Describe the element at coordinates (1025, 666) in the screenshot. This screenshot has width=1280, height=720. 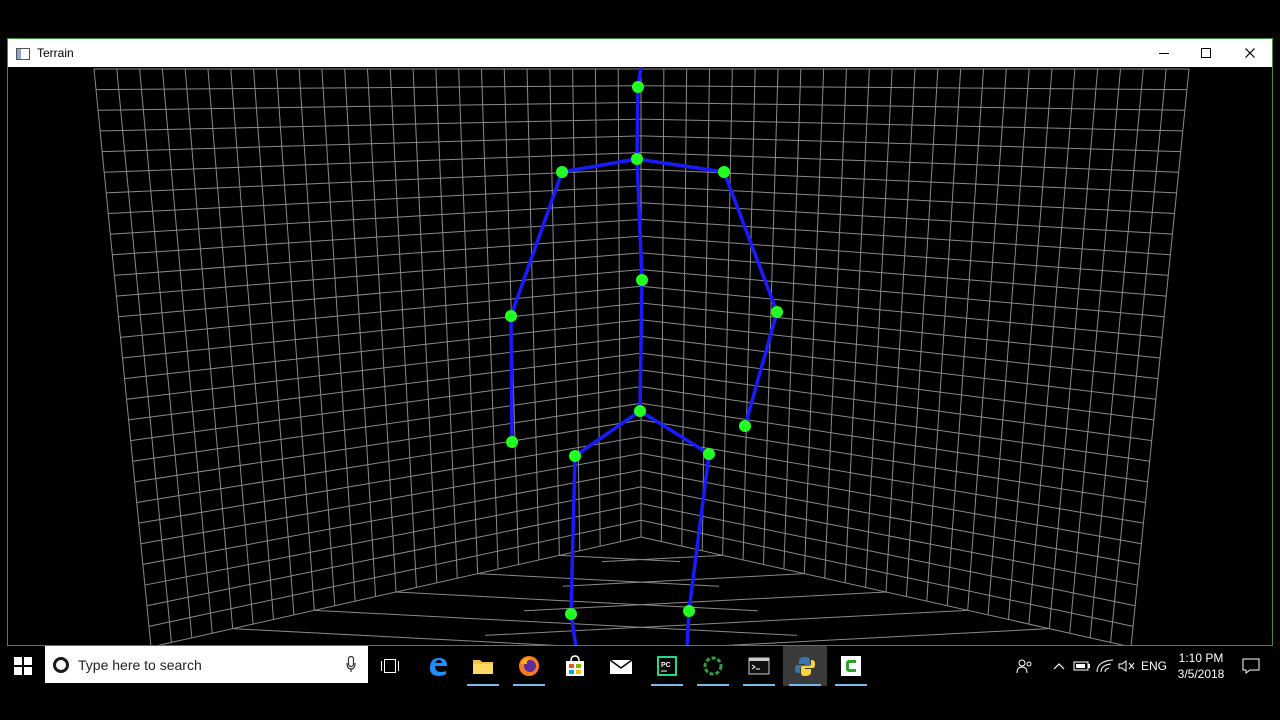
I see `people-button` at that location.